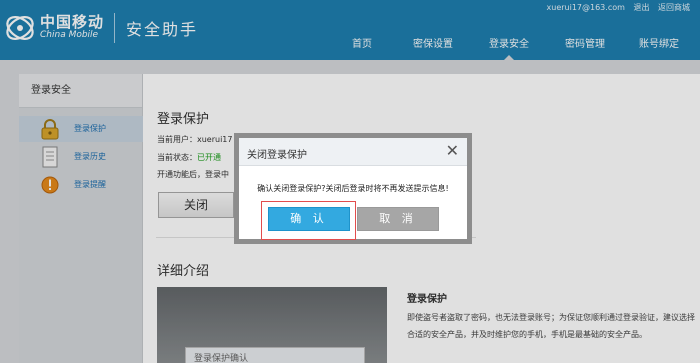 The image size is (700, 363). I want to click on dialog-message: 确认关闭登录保护?关闭后登录时将不再发送提示信息!, so click(353, 188).